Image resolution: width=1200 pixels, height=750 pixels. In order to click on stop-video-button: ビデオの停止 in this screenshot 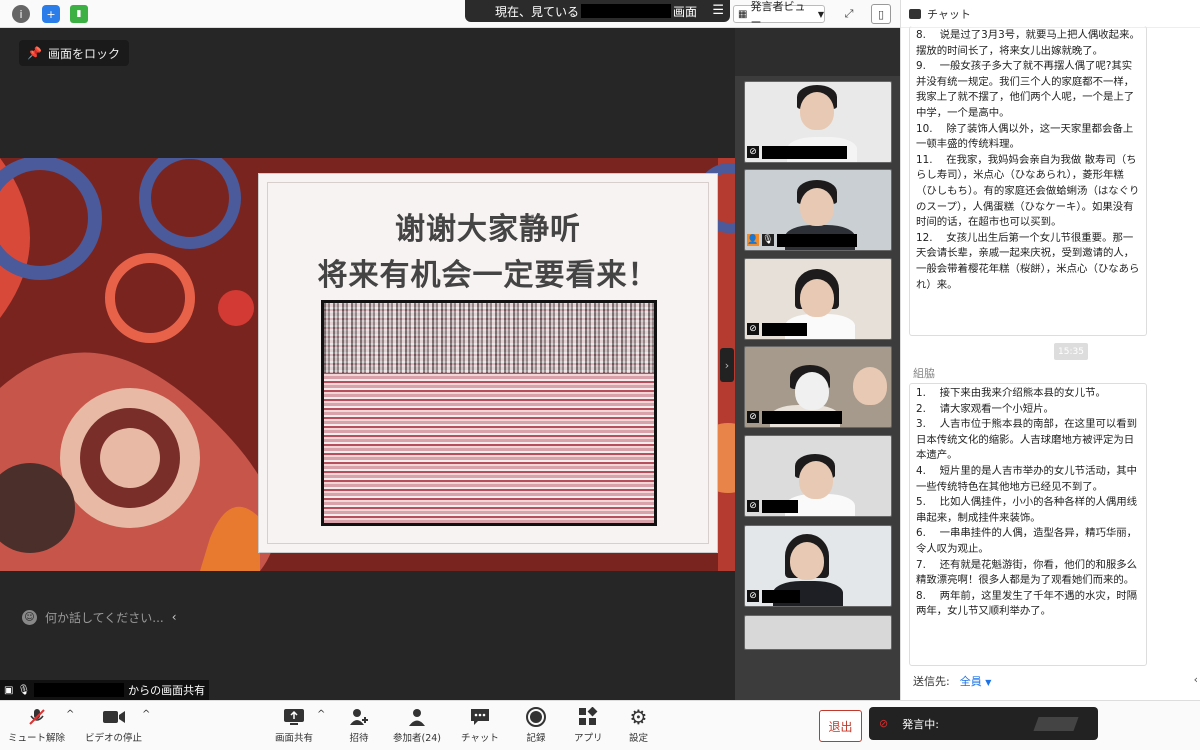, I will do `click(113, 725)`.